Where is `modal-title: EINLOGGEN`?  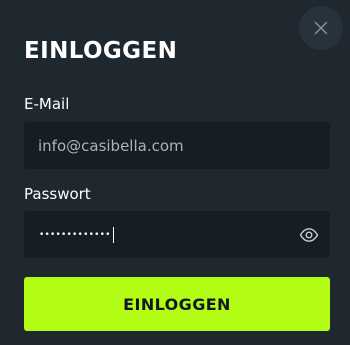 modal-title: EINLOGGEN is located at coordinates (101, 51).